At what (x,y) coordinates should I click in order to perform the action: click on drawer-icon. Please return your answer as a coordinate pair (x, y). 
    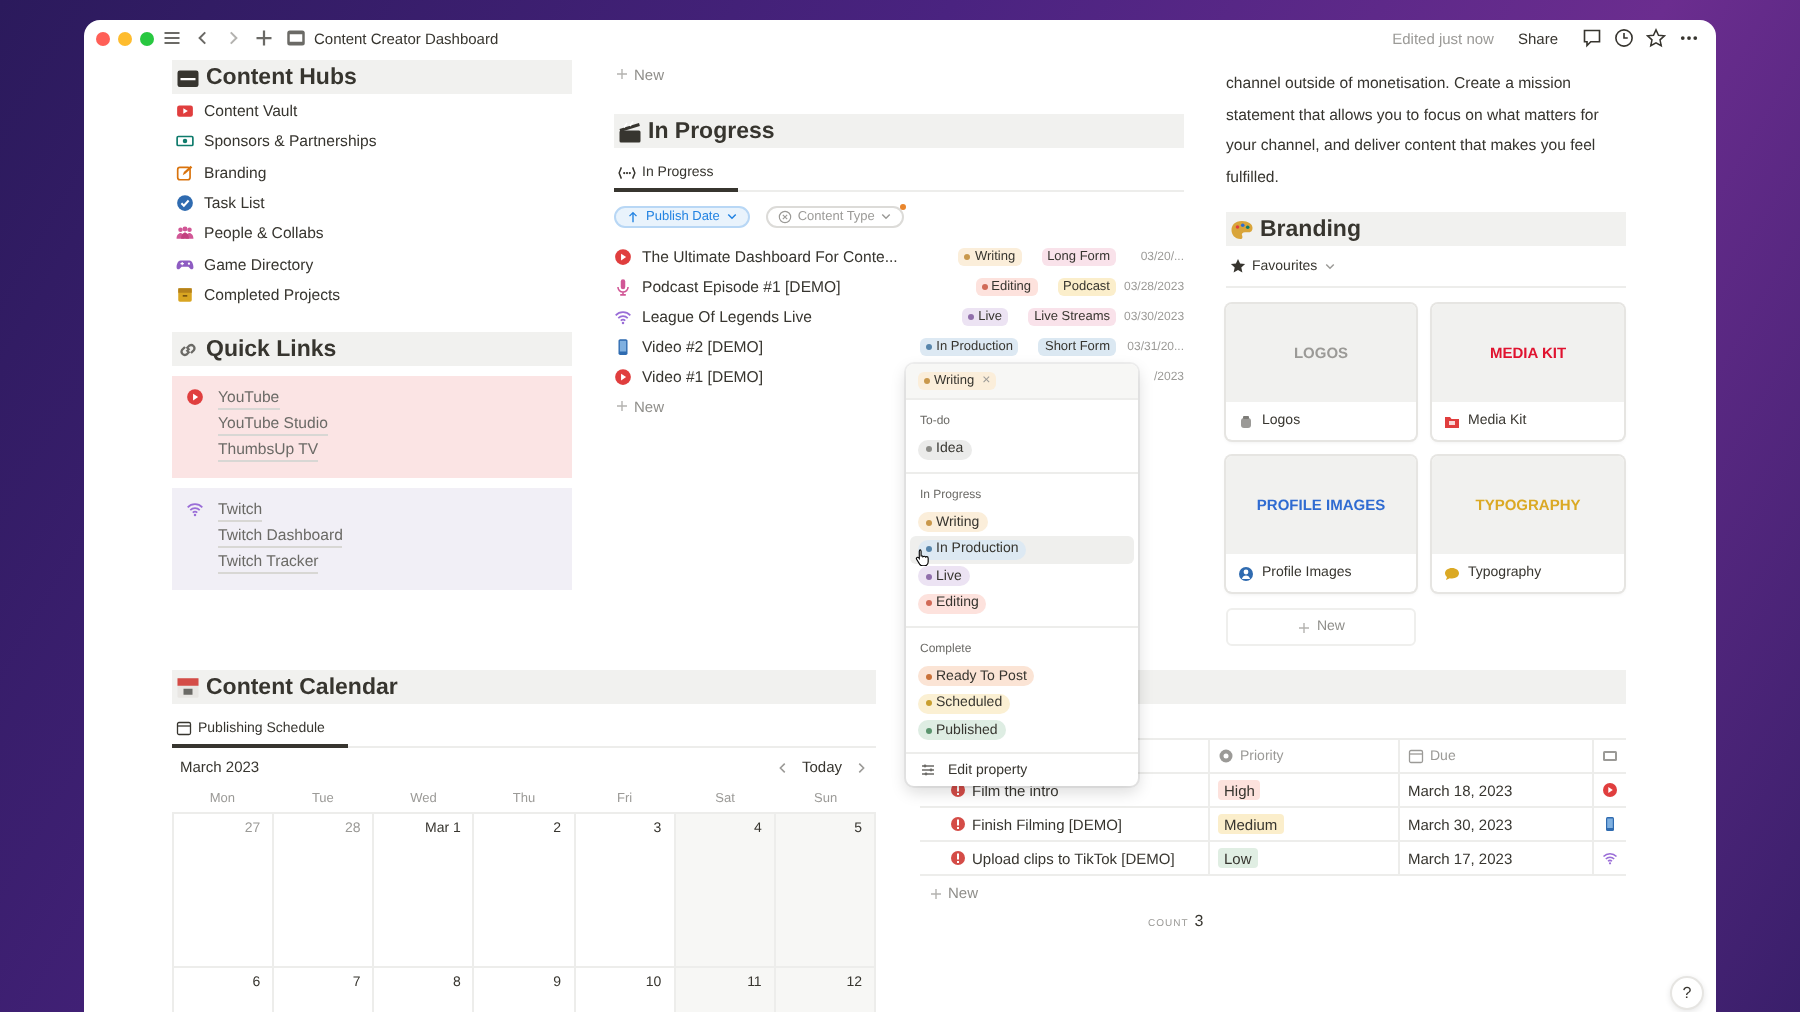
    Looking at the image, I should click on (188, 77).